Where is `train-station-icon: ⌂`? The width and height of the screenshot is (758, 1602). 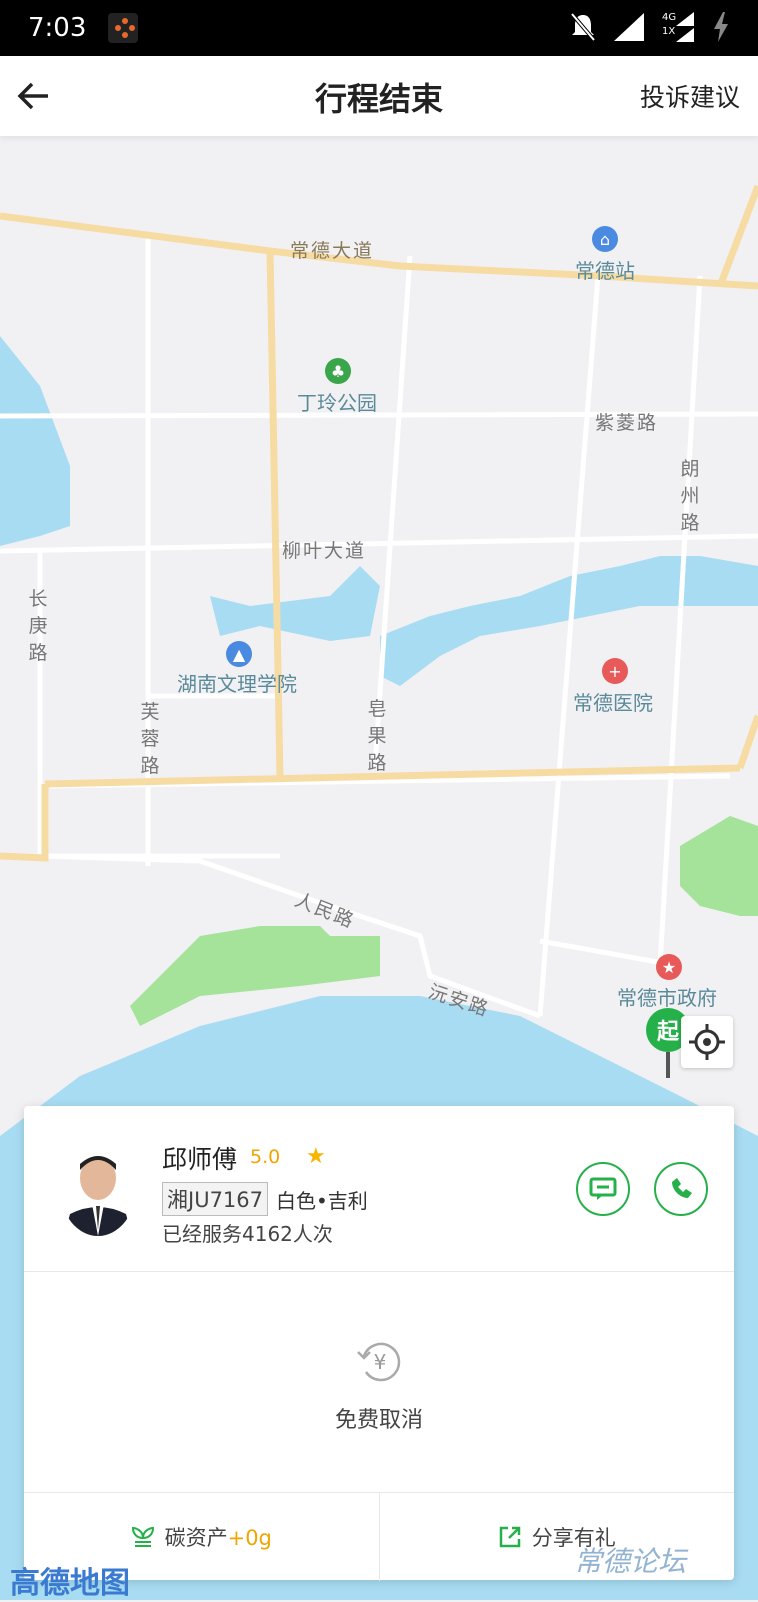 train-station-icon: ⌂ is located at coordinates (605, 239).